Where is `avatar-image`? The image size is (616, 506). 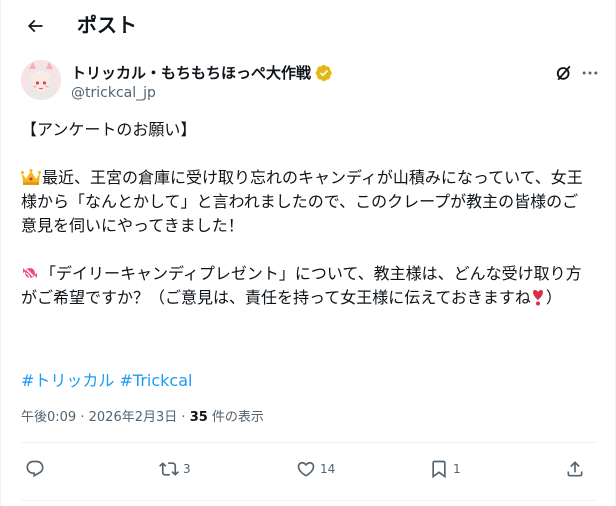 avatar-image is located at coordinates (41, 80).